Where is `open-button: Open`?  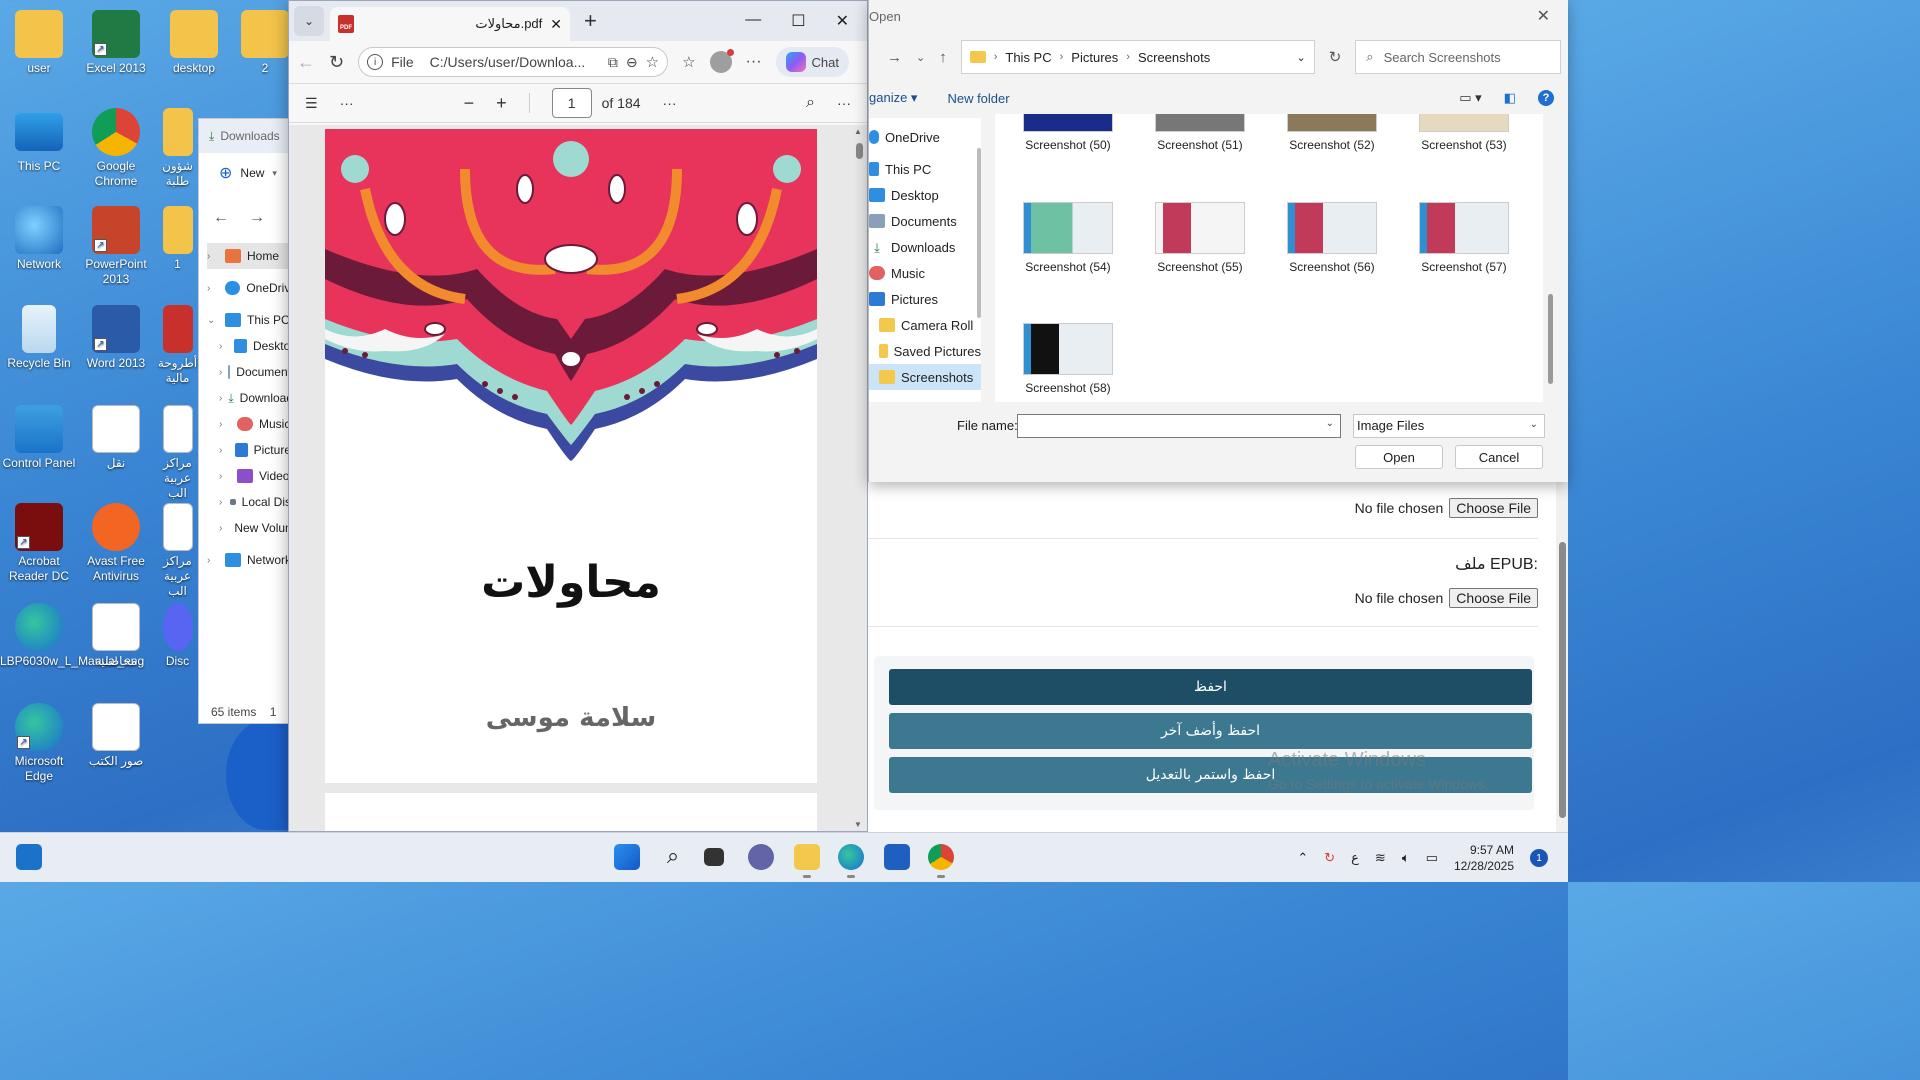
open-button: Open is located at coordinates (1399, 457).